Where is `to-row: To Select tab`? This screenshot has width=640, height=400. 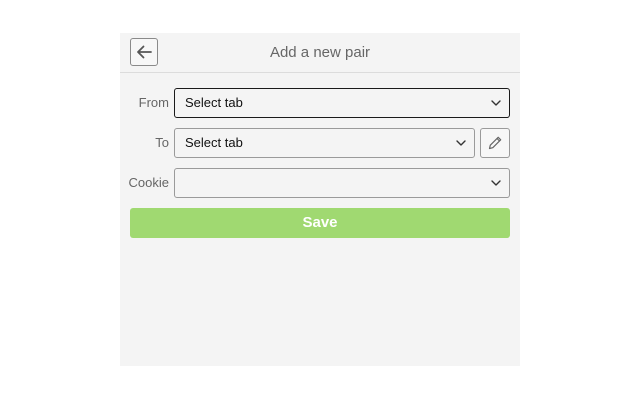
to-row: To Select tab is located at coordinates (320, 143).